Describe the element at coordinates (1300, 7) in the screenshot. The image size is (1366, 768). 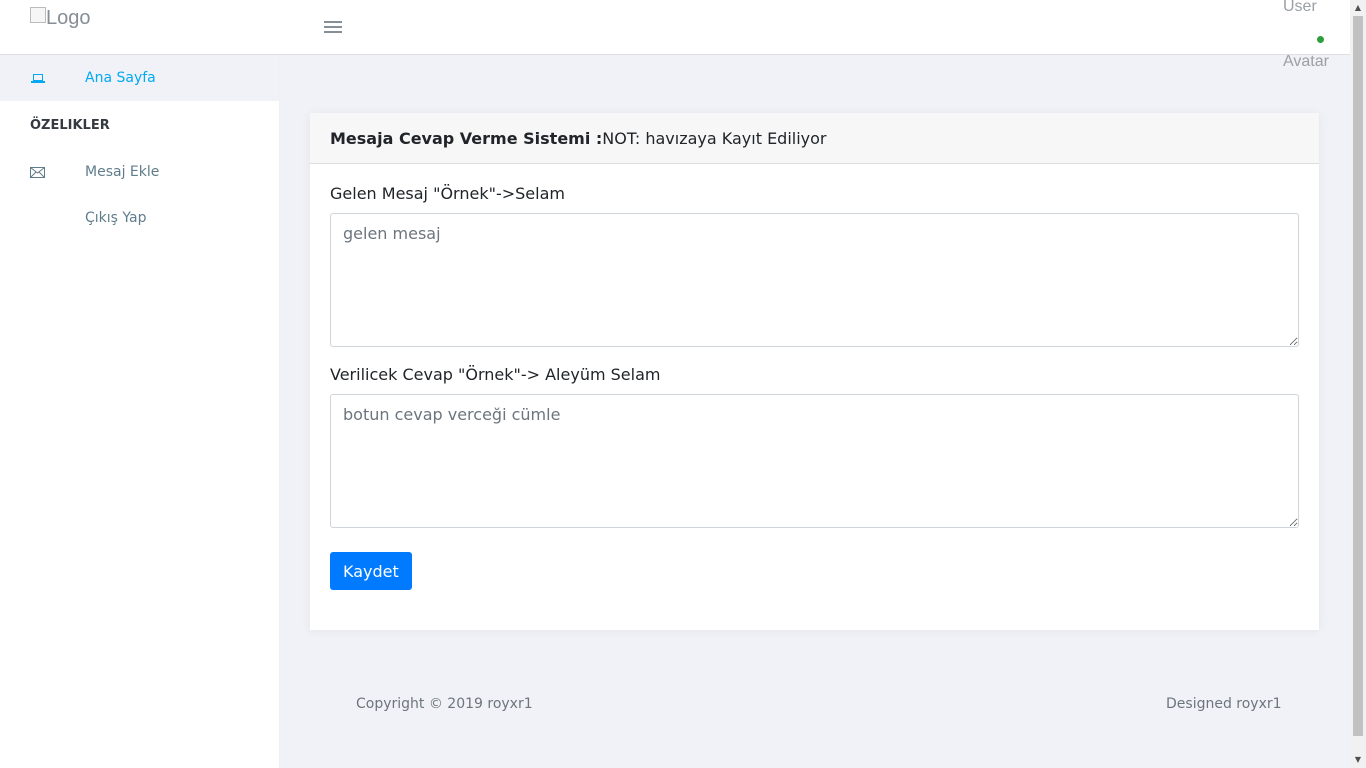
I see `user-label: User` at that location.